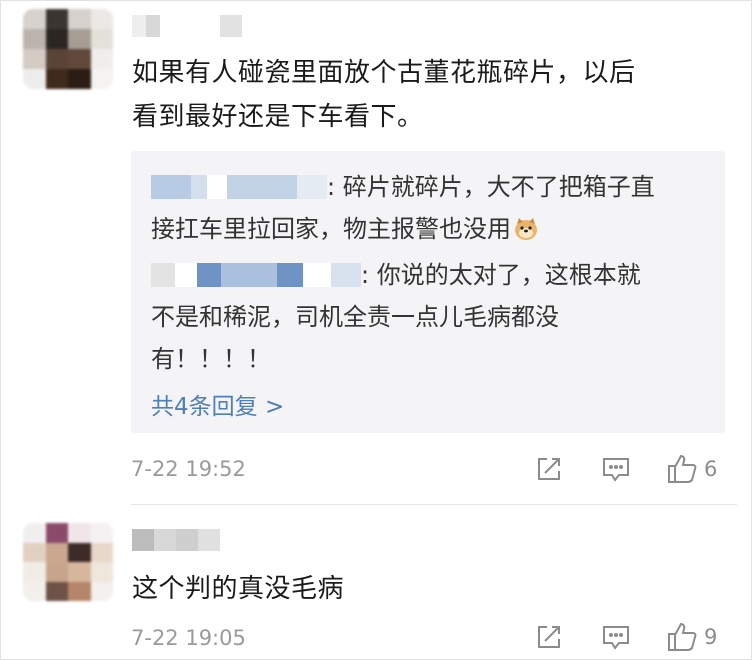 Image resolution: width=752 pixels, height=661 pixels. Describe the element at coordinates (238, 589) in the screenshot. I see `comment-text: 这个判的真没毛病` at that location.